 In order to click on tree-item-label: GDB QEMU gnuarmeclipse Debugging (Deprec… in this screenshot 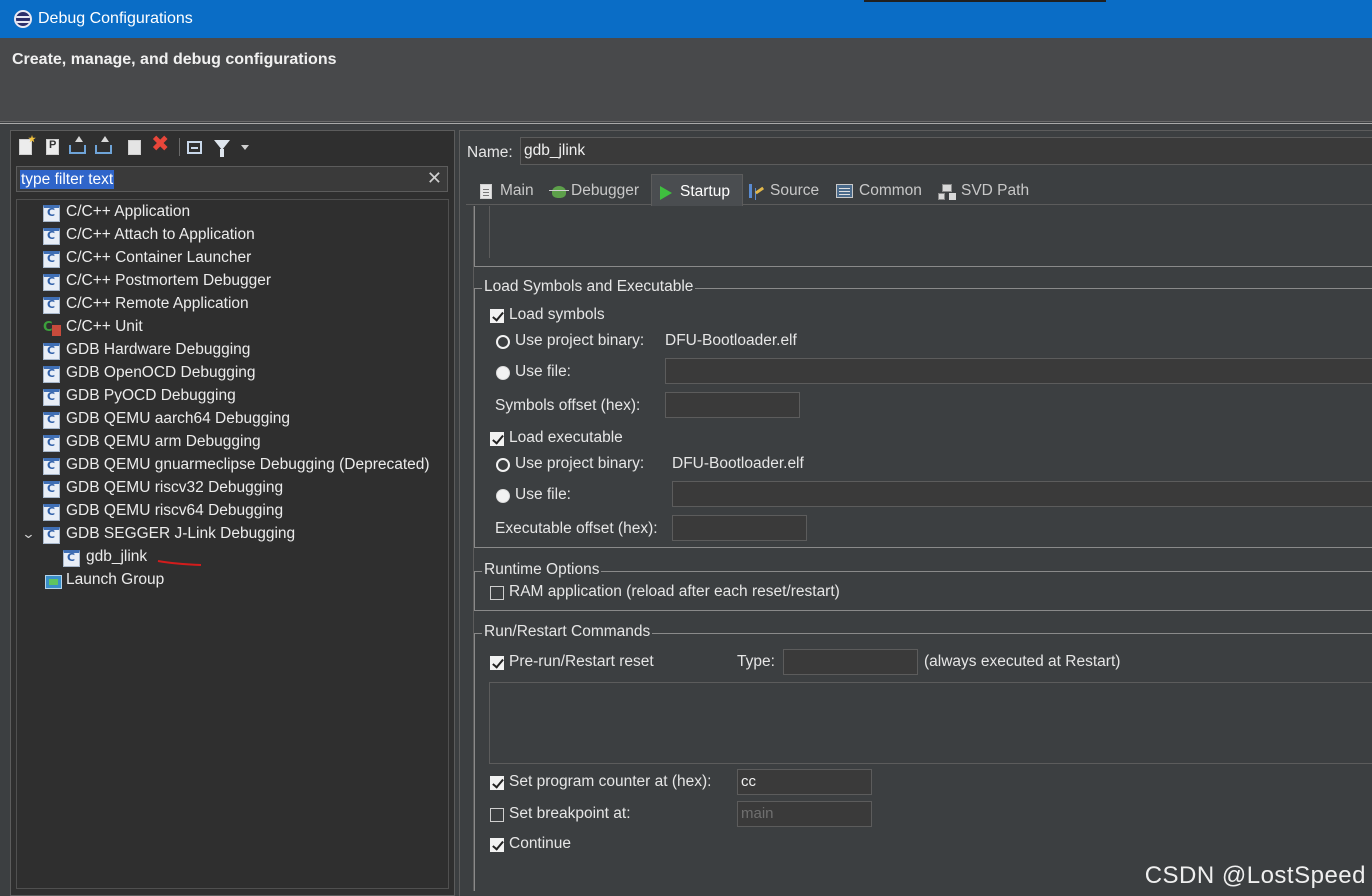, I will do `click(248, 464)`.